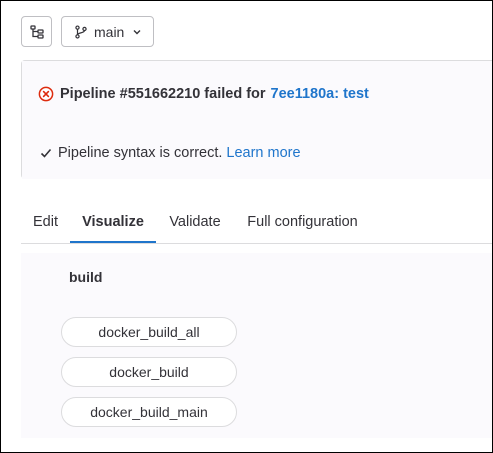 The image size is (493, 453). Describe the element at coordinates (140, 152) in the screenshot. I see `syntax-status-text: Pipeline syntax is correct.` at that location.